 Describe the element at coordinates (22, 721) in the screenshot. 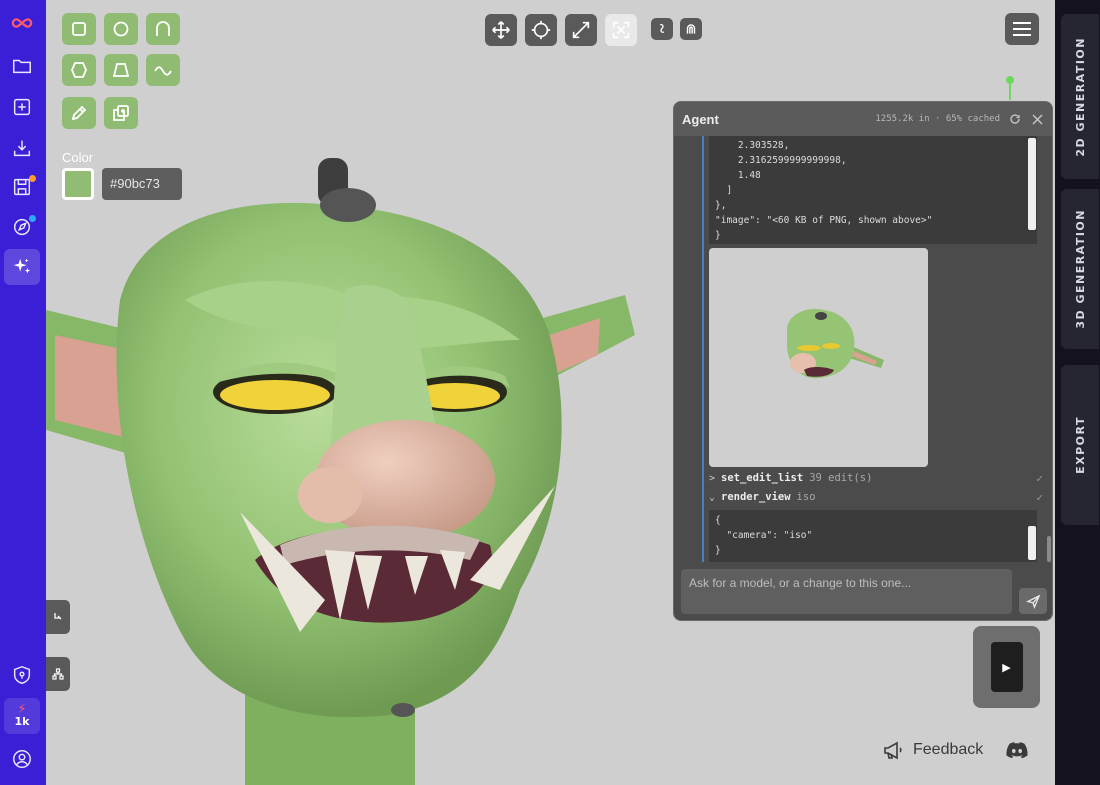

I see `credits-amount: 1k` at that location.